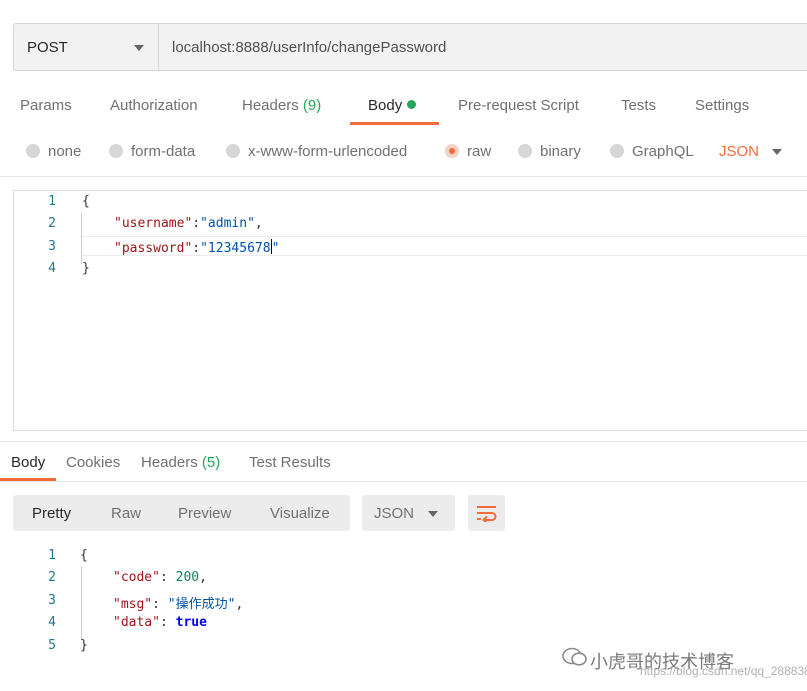 This screenshot has height=691, width=807. Describe the element at coordinates (328, 151) in the screenshot. I see `radio-urlencoded-label: x-www-form-urlencoded` at that location.